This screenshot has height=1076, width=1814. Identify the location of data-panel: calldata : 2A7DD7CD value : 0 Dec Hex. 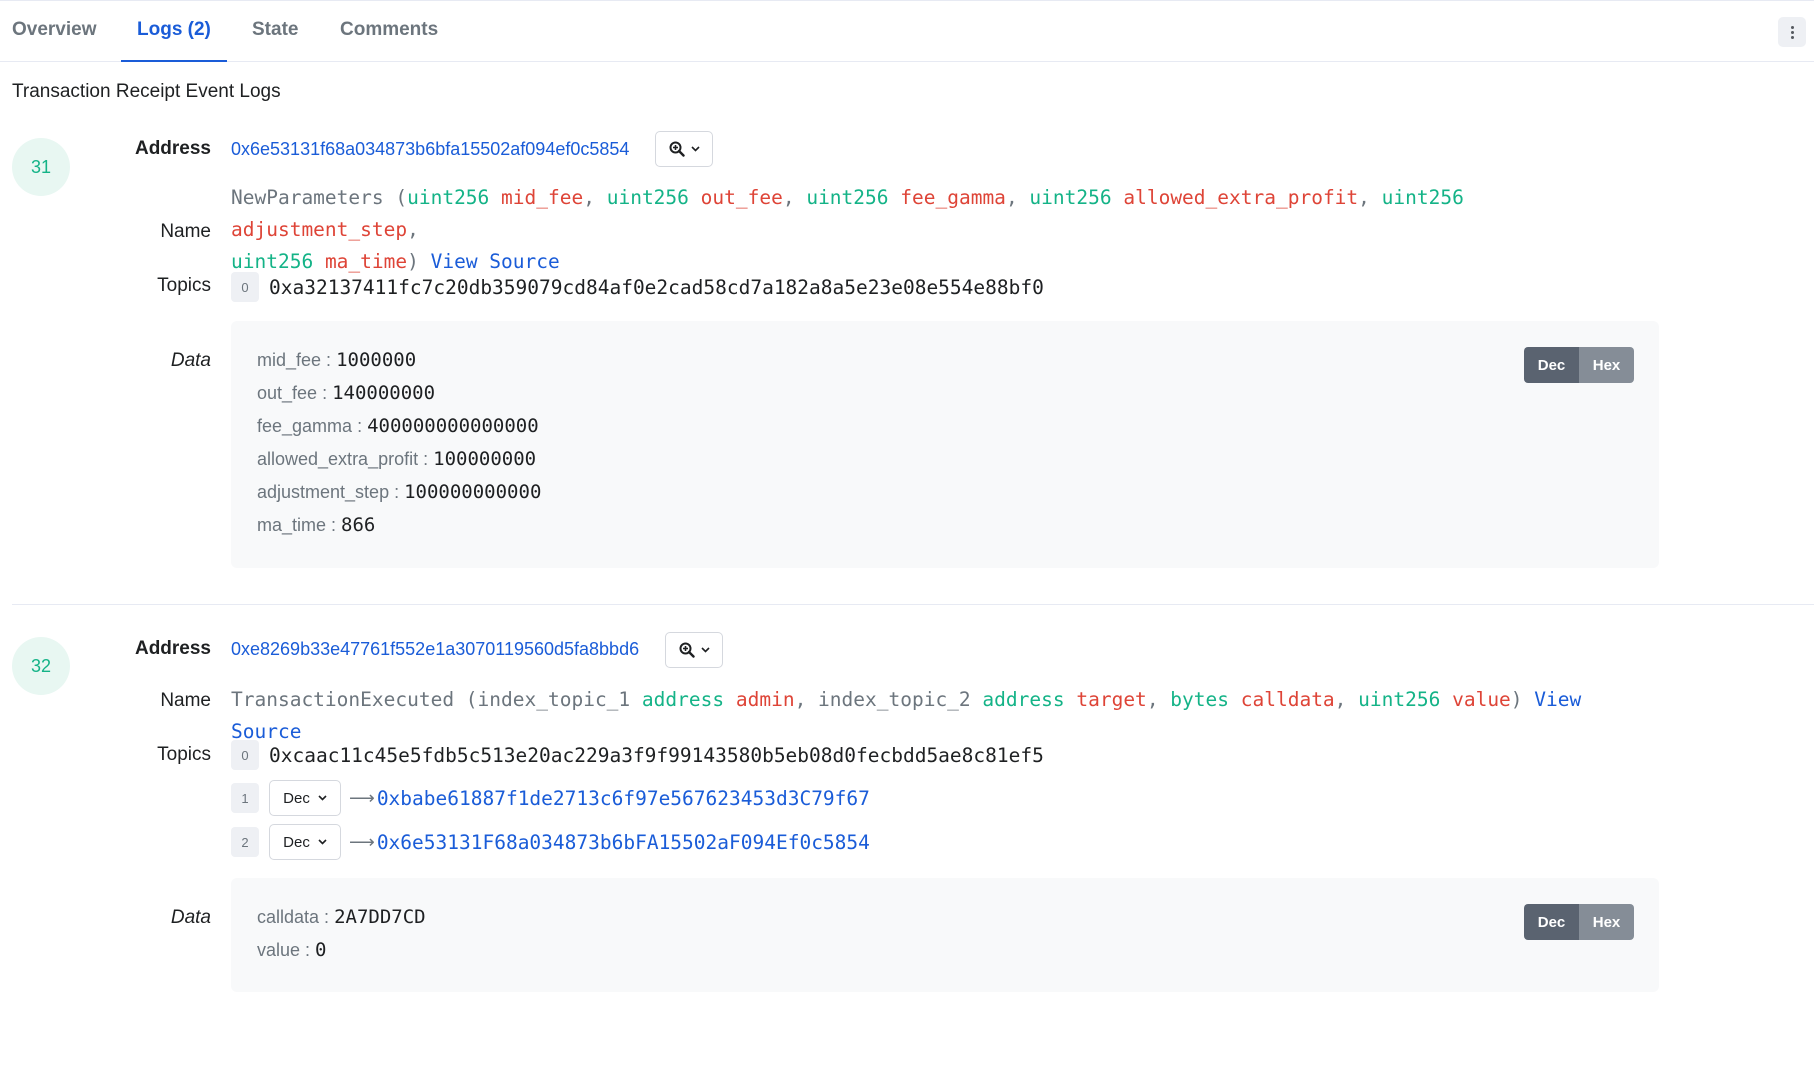
(945, 935).